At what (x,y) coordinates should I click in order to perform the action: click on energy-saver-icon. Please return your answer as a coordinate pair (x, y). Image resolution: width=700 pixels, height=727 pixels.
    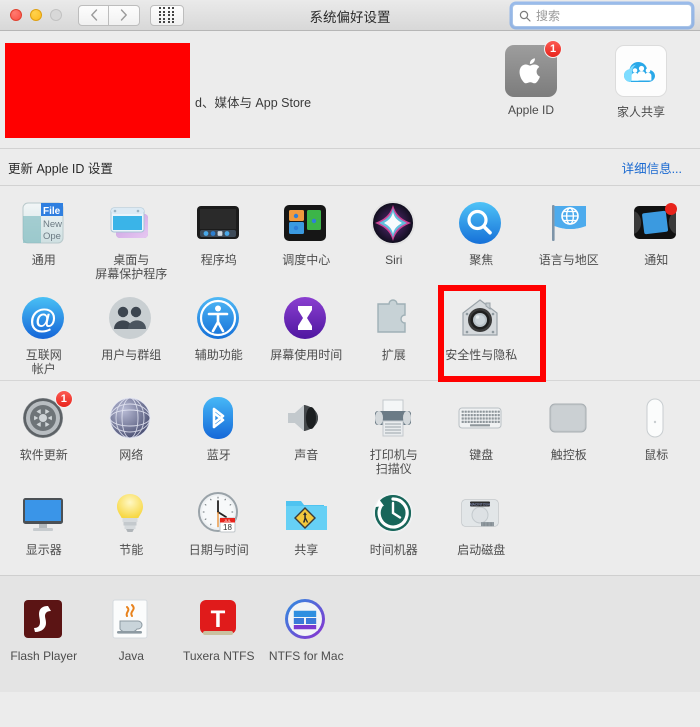
    Looking at the image, I should click on (131, 514).